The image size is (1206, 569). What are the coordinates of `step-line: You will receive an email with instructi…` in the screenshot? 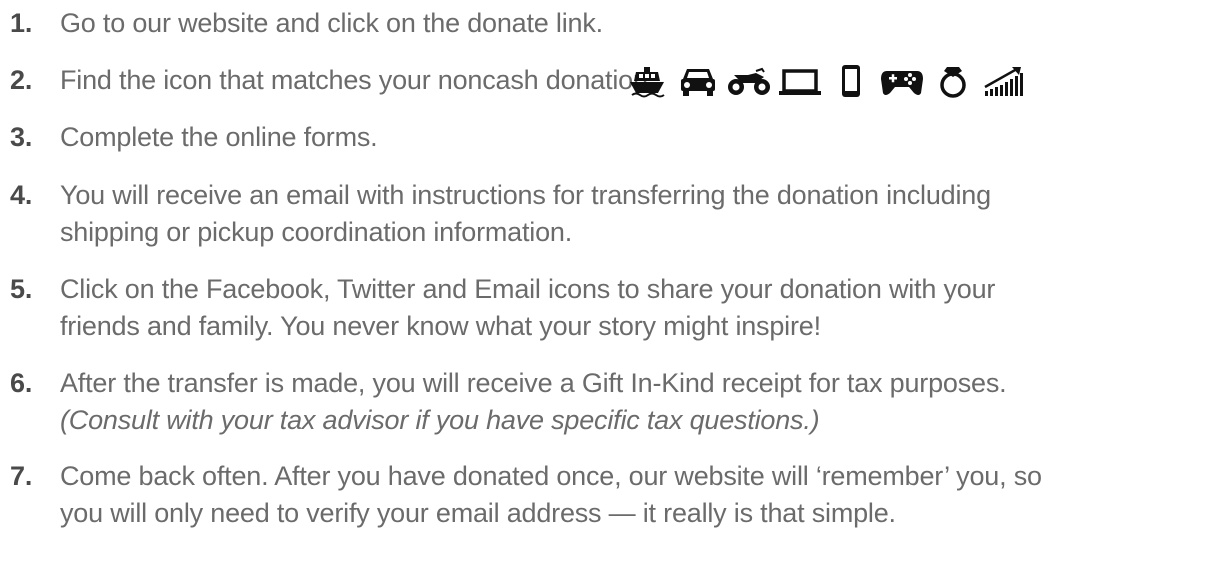 It's located at (525, 195).